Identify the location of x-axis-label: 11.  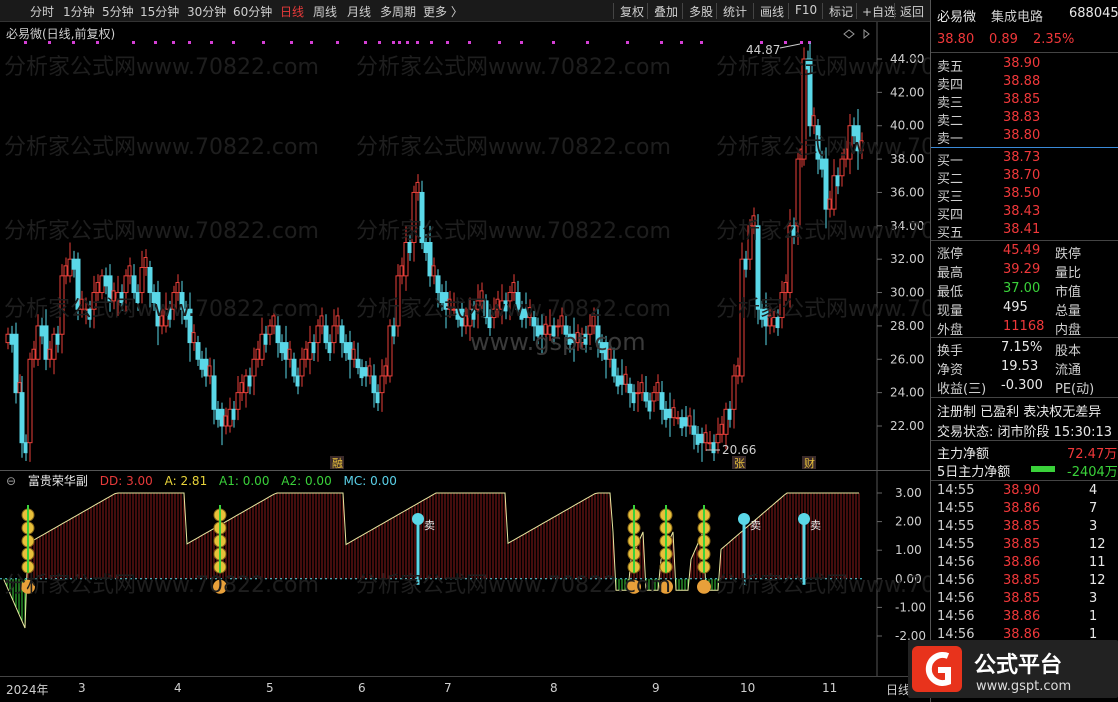
(830, 688).